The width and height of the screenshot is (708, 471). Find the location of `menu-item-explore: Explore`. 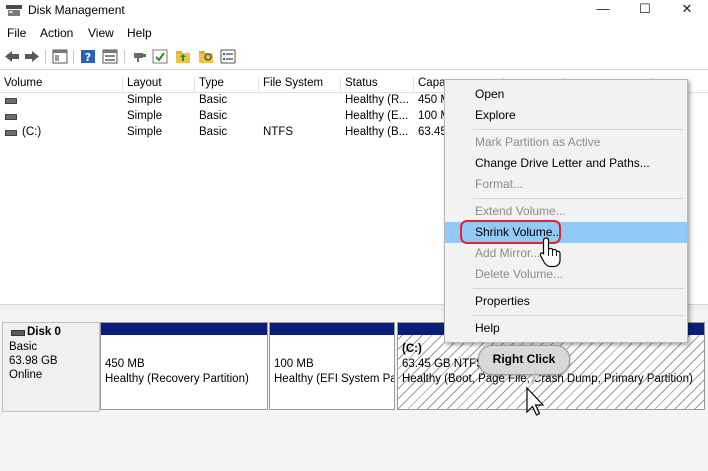

menu-item-explore: Explore is located at coordinates (566, 115).